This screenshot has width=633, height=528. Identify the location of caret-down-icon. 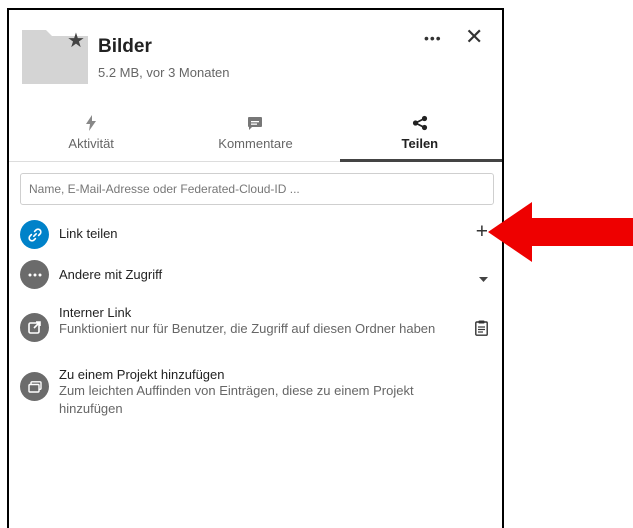
(483, 279).